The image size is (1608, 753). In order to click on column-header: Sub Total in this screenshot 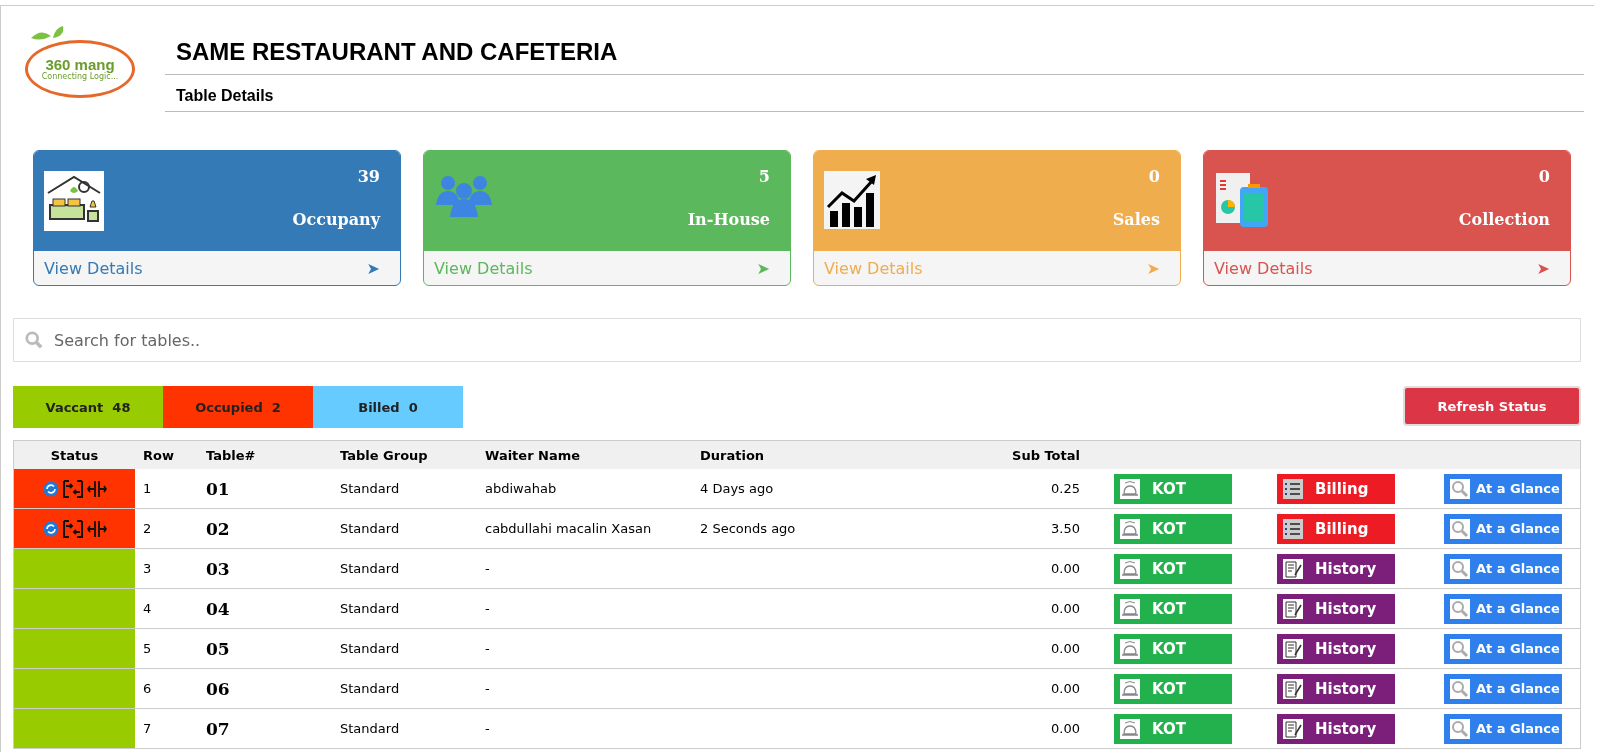, I will do `click(1045, 455)`.